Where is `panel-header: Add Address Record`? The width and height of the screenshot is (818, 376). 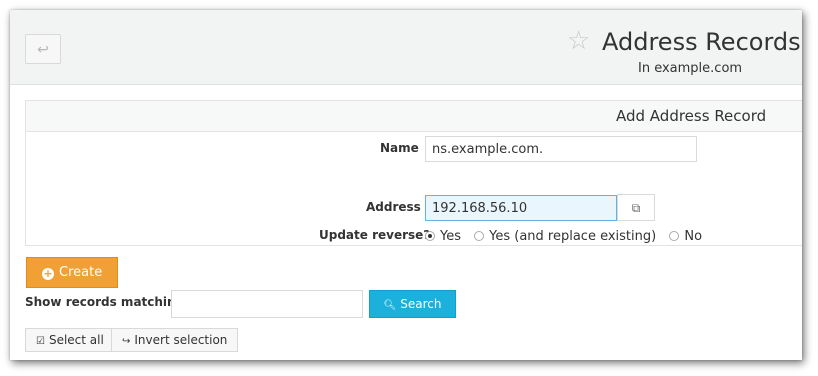 panel-header: Add Address Record is located at coordinates (414, 116).